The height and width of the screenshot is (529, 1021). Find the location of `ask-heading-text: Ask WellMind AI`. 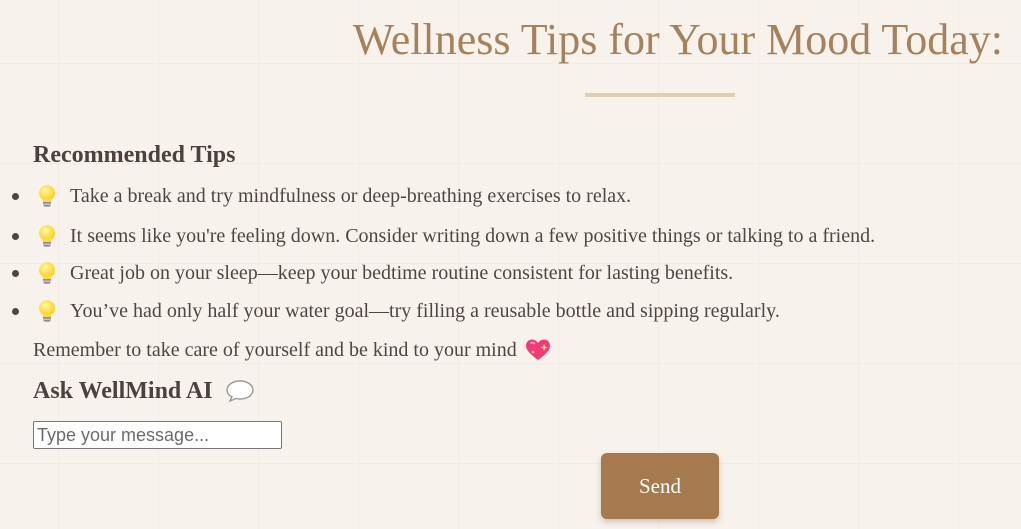

ask-heading-text: Ask WellMind AI is located at coordinates (123, 391).